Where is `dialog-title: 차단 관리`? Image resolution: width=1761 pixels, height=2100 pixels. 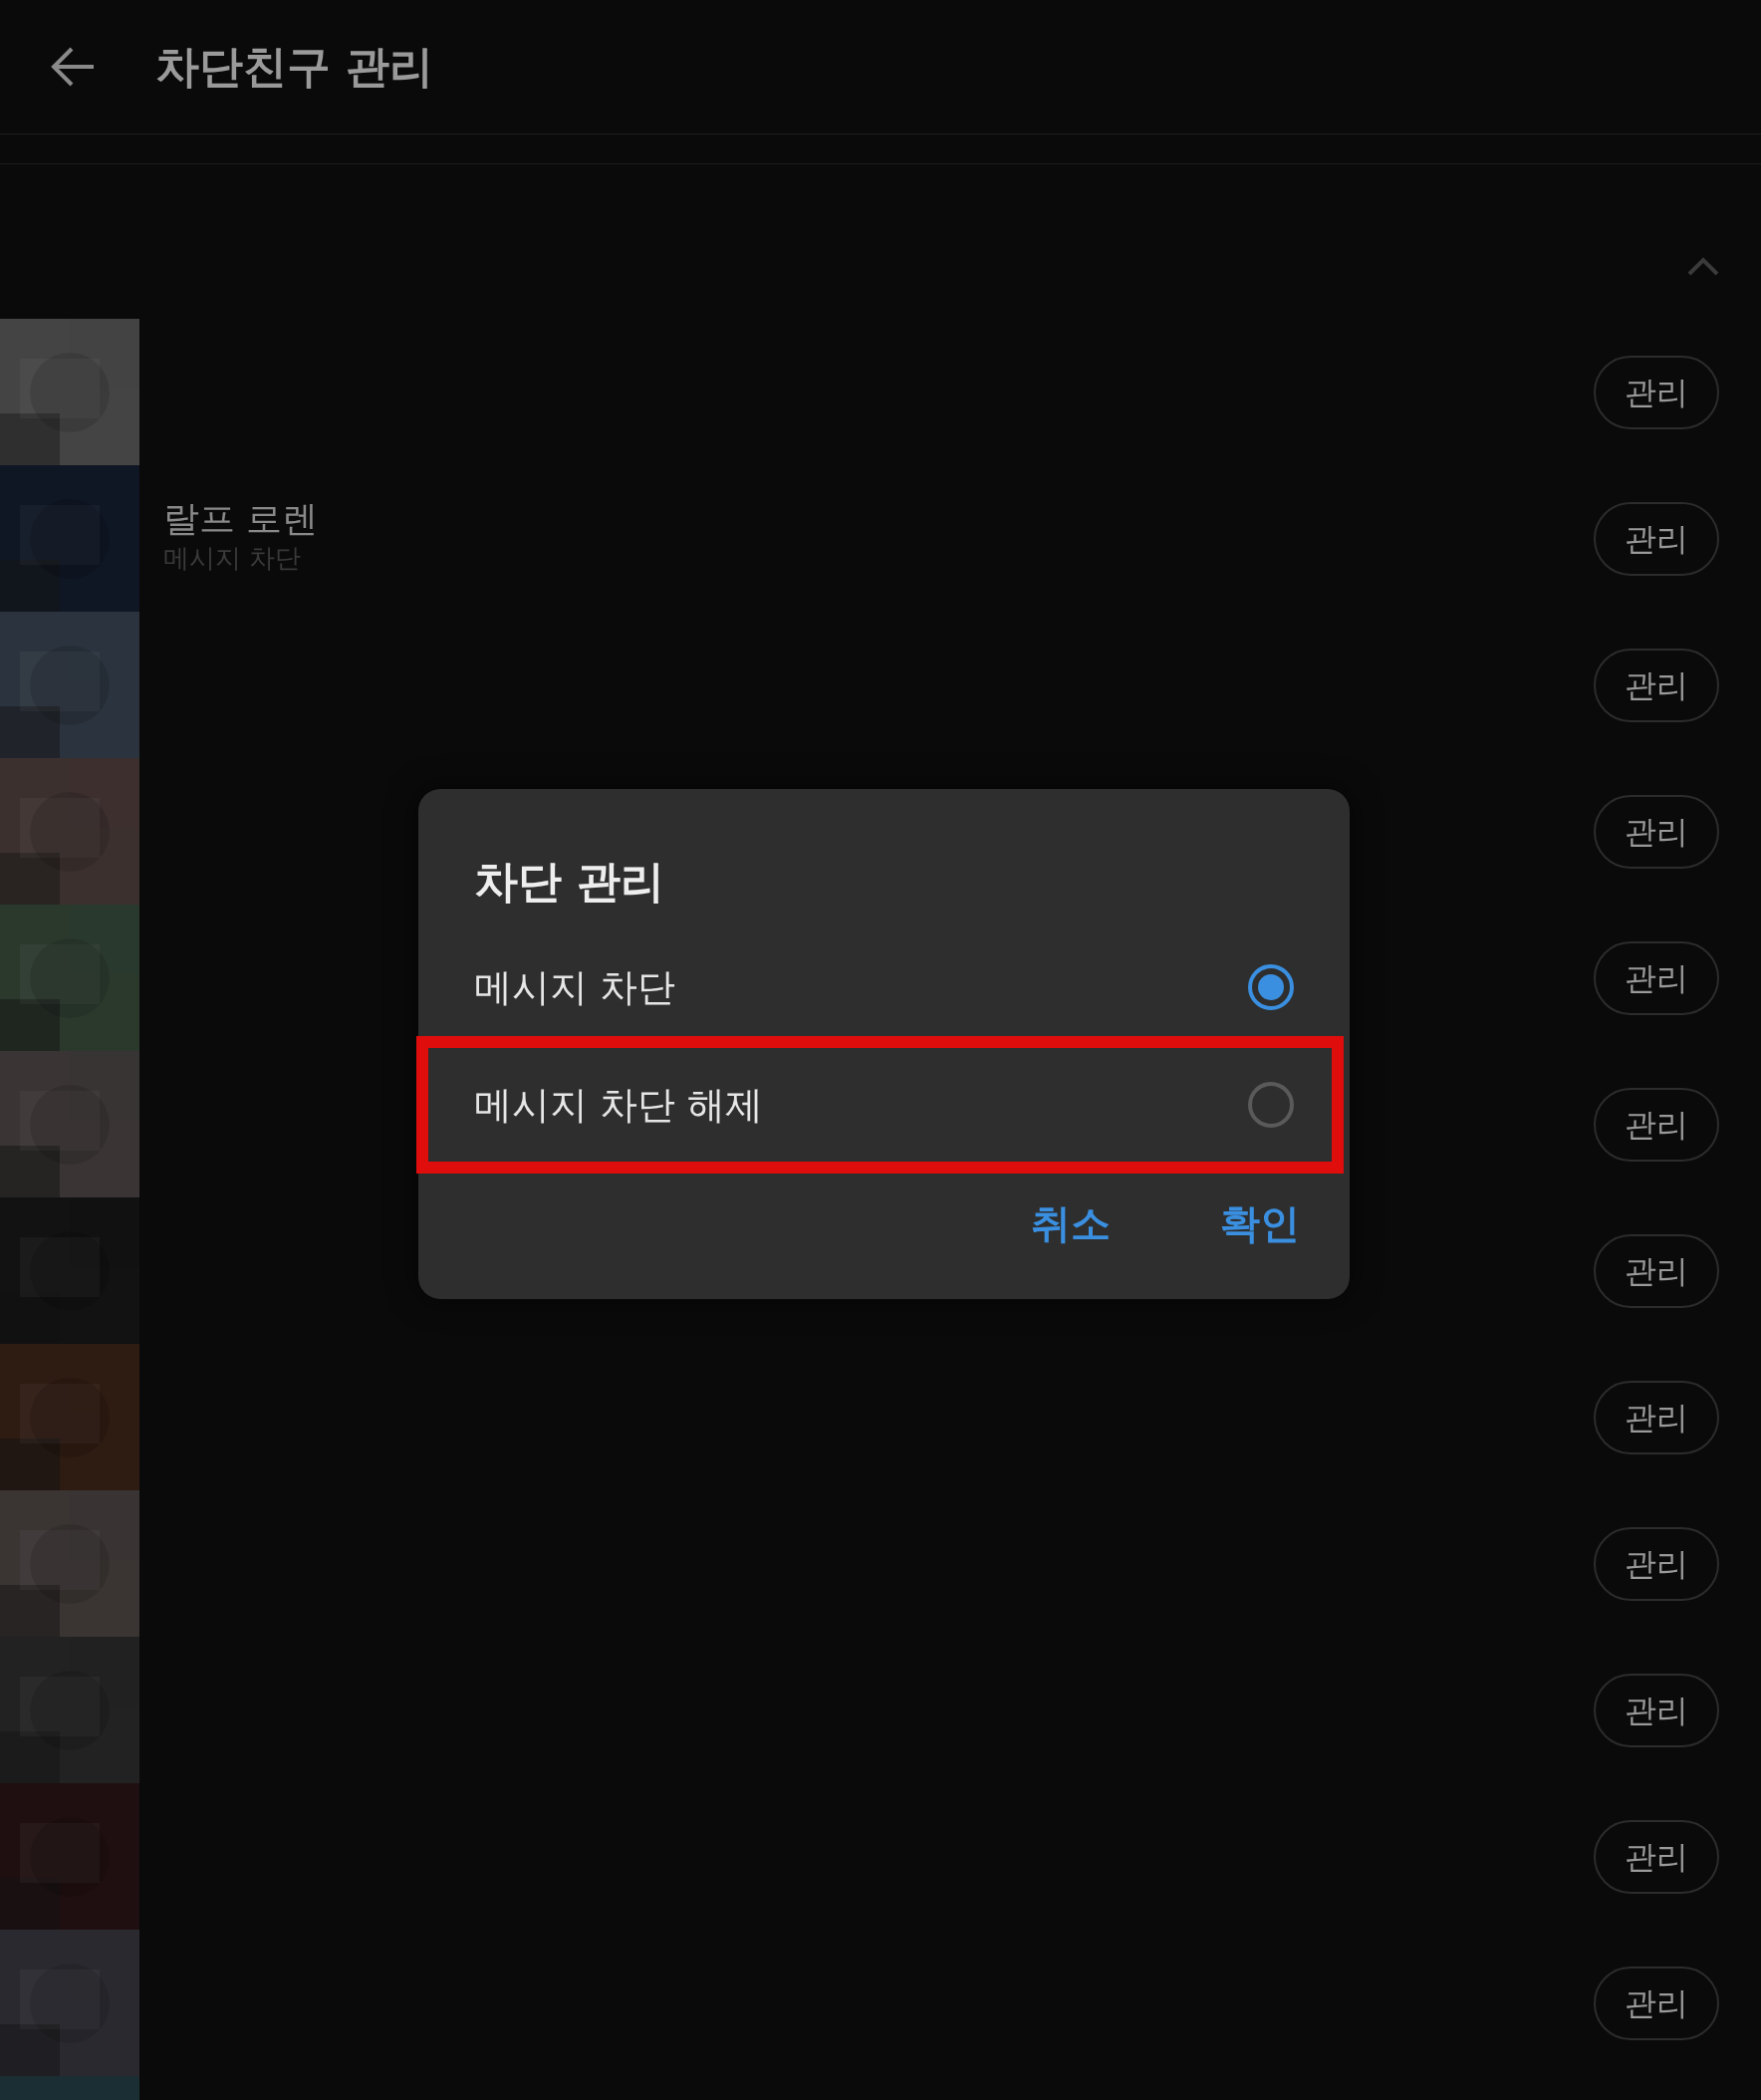
dialog-title: 차단 관리 is located at coordinates (569, 882).